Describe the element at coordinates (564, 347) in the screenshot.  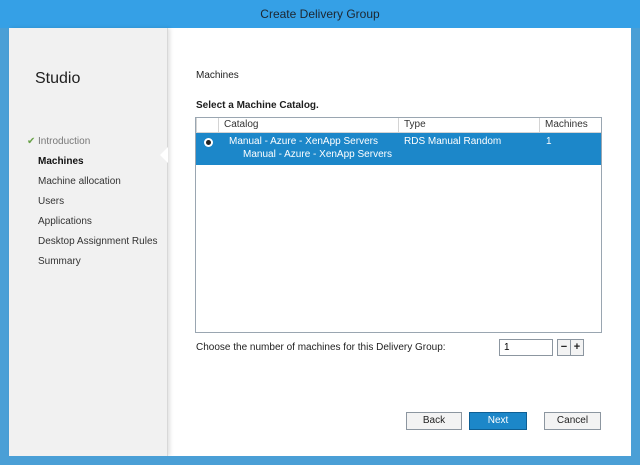
I see `decrement-button: −` at that location.